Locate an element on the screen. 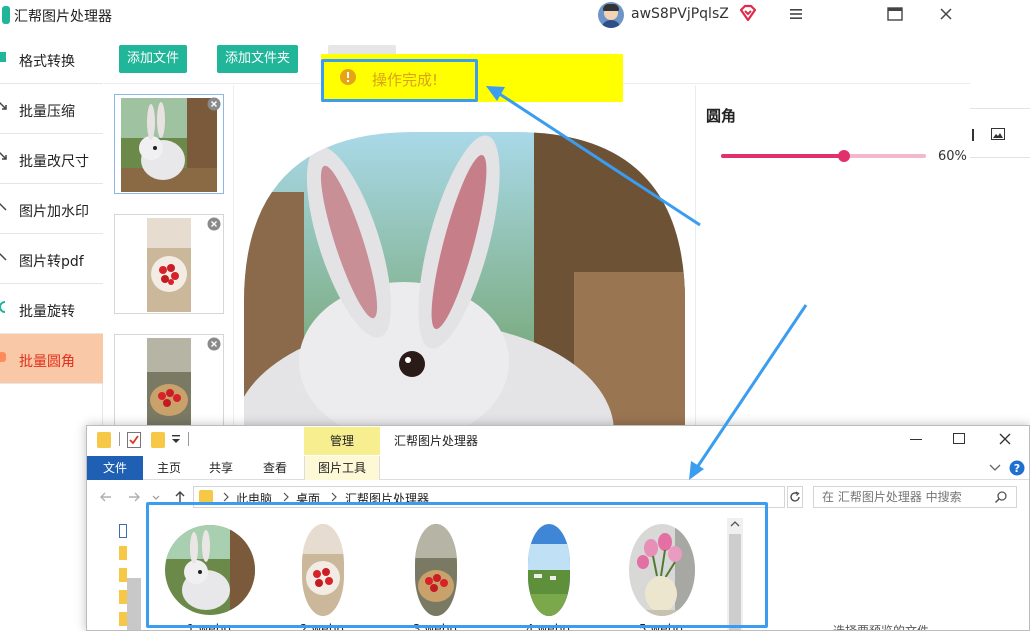  thumbnail-list is located at coordinates (169, 260).